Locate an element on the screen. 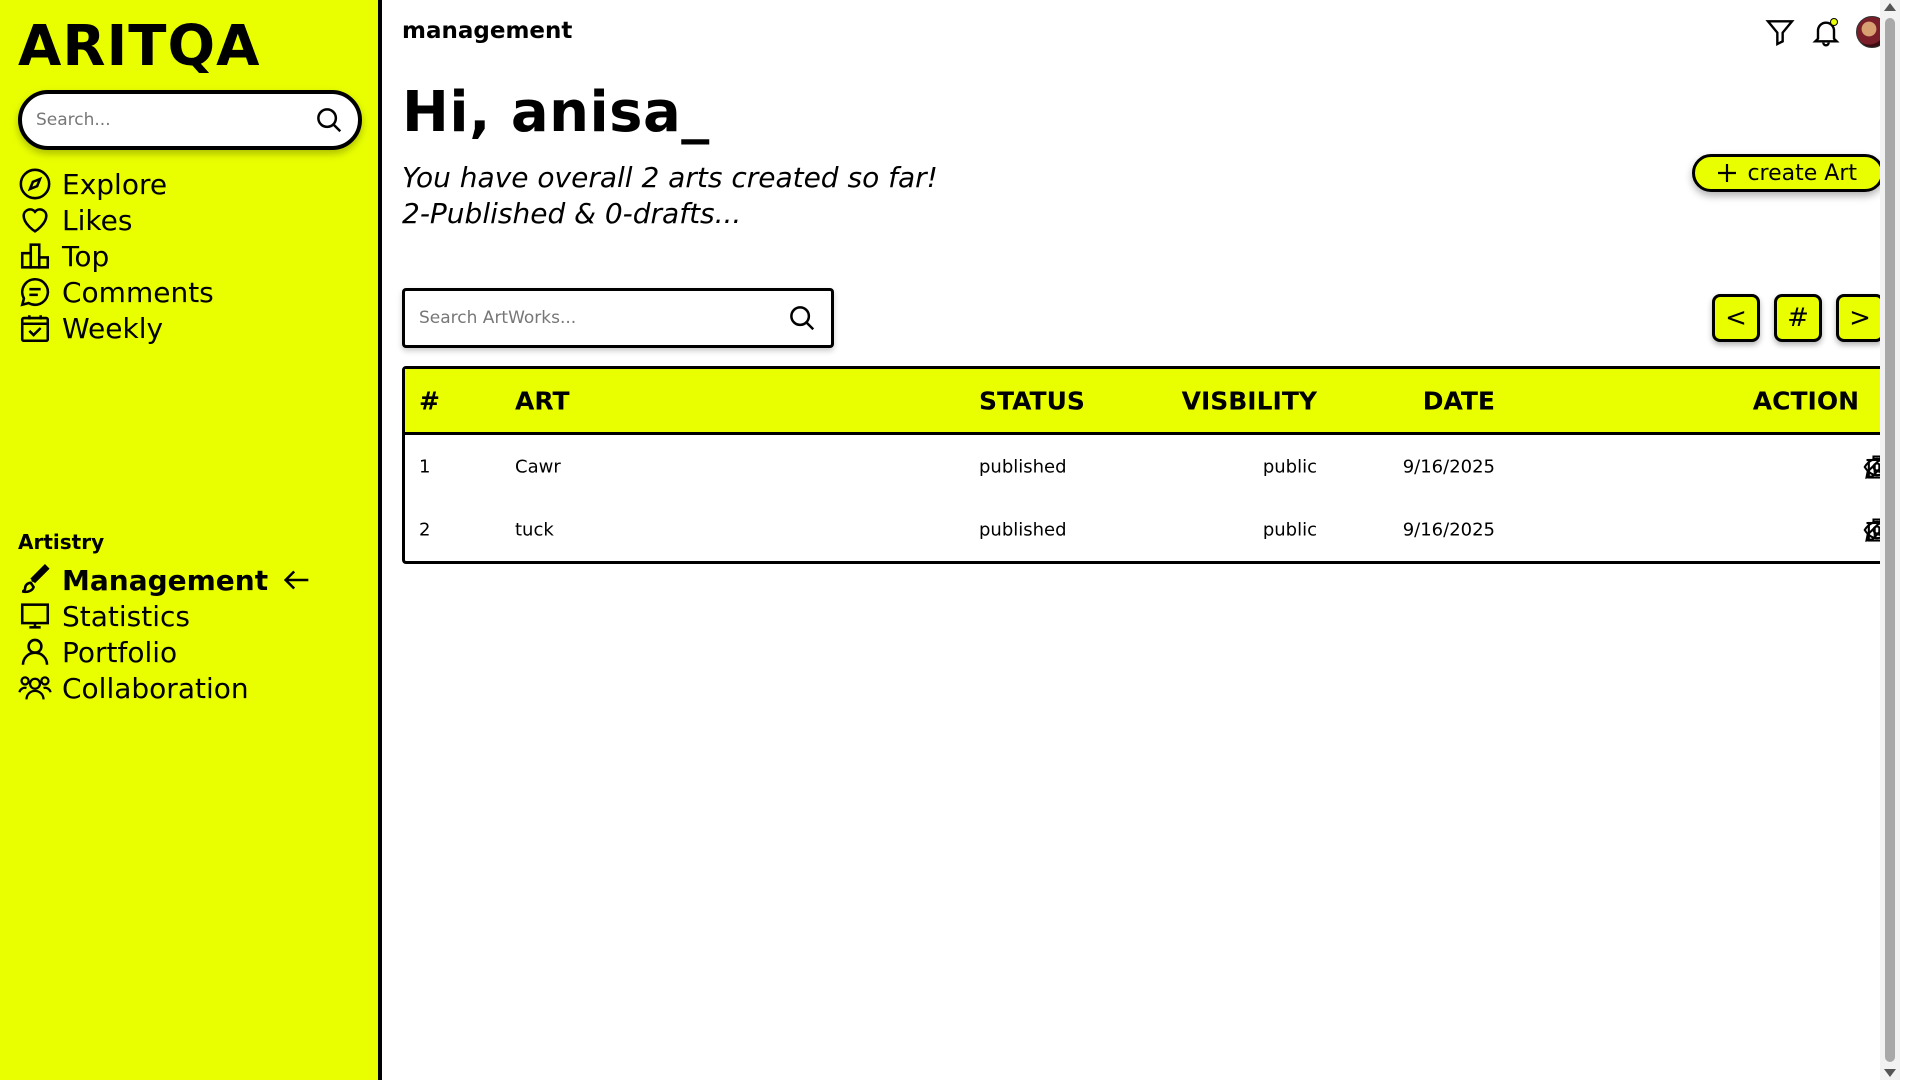 This screenshot has height=1080, width=1920. pagination: < # > is located at coordinates (1798, 318).